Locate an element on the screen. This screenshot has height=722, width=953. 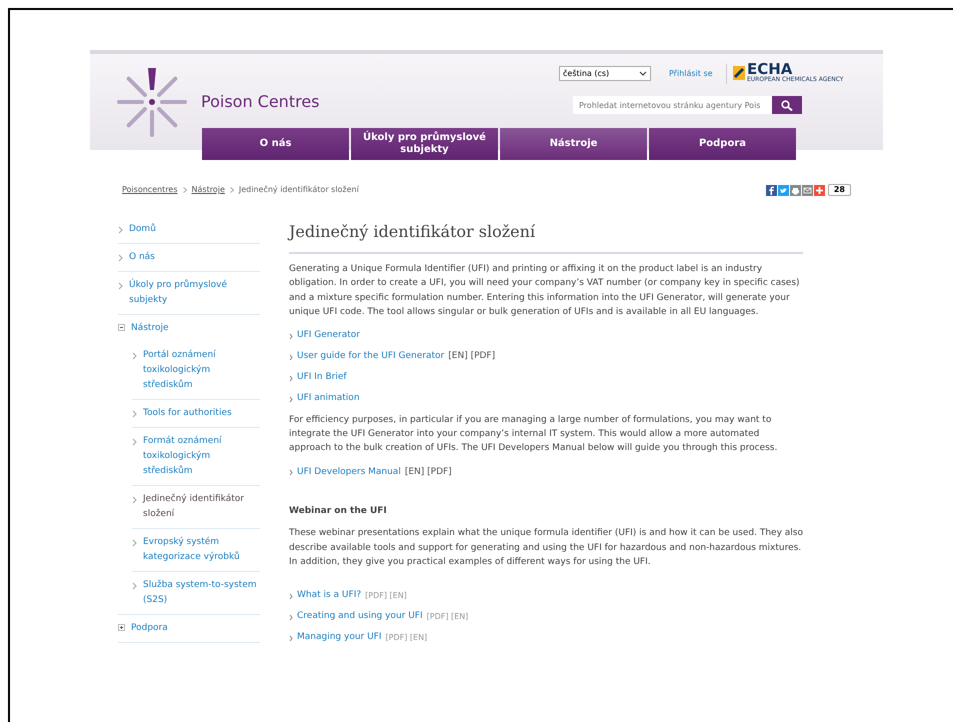
document-link: User guide for the UFI Generator is located at coordinates (370, 357).